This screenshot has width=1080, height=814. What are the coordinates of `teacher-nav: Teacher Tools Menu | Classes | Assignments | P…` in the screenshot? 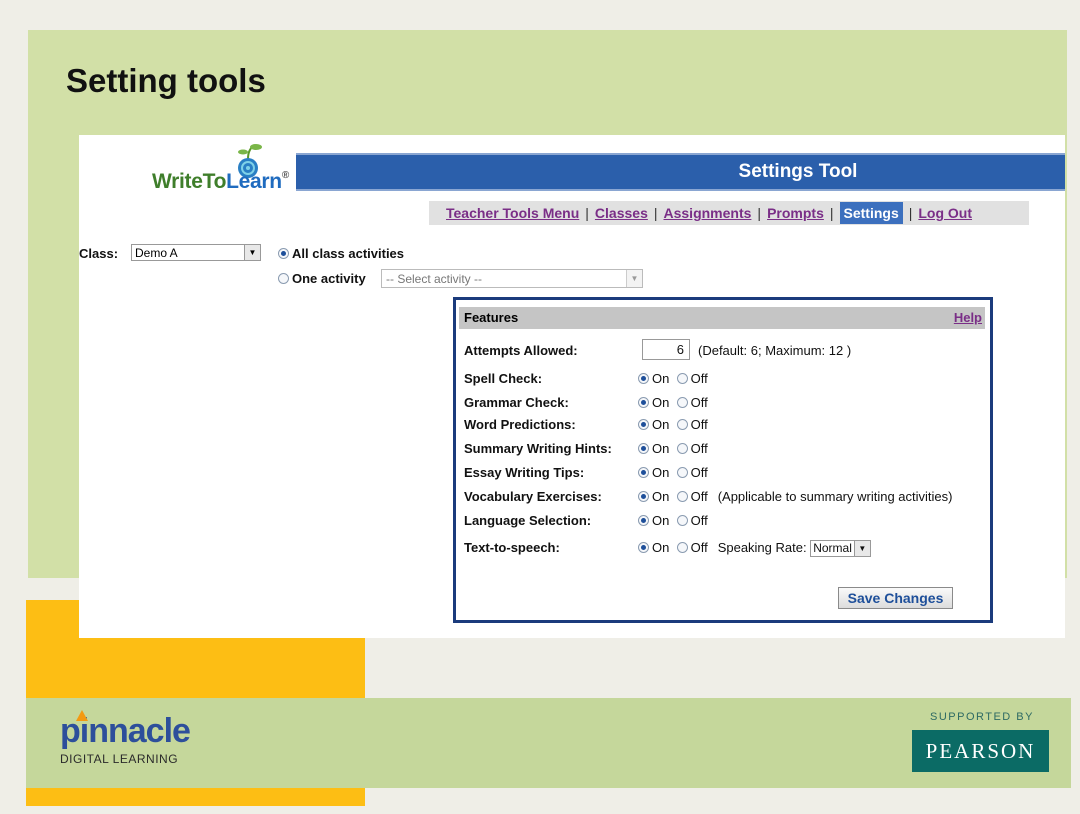 It's located at (729, 213).